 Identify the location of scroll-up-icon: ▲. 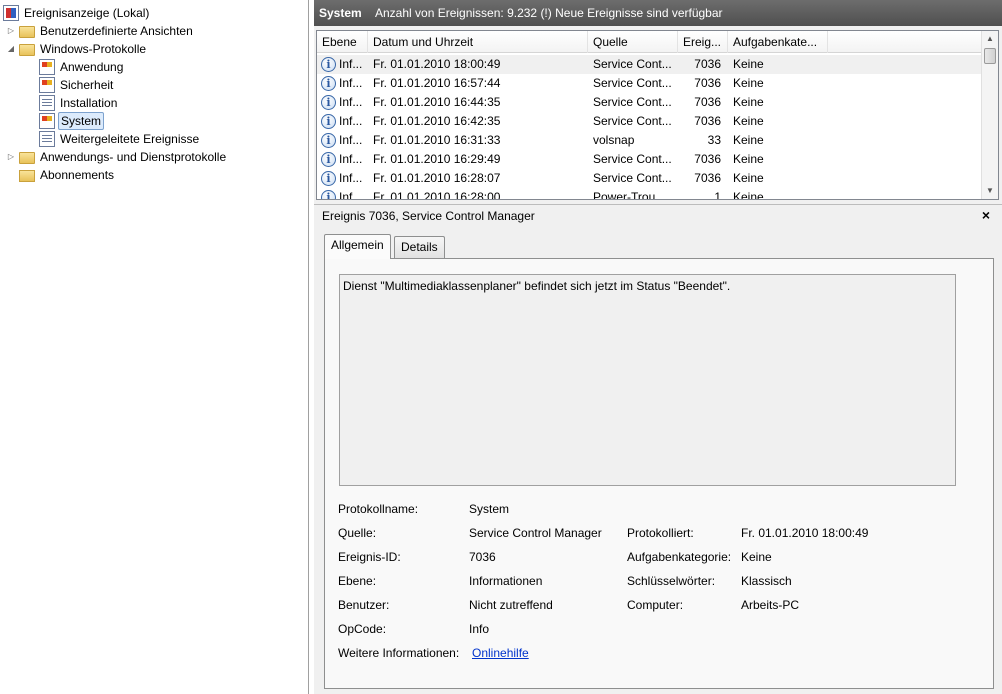
(990, 39).